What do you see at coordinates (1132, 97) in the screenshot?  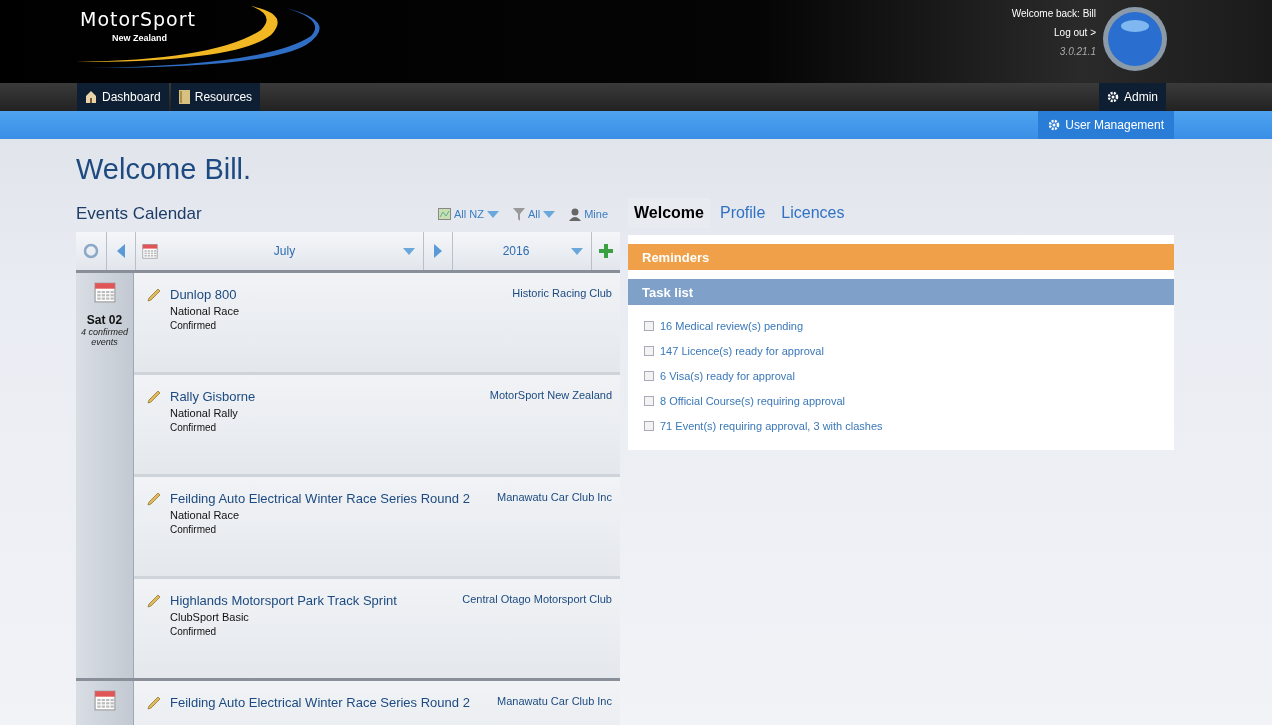 I see `admin-menu: Admin` at bounding box center [1132, 97].